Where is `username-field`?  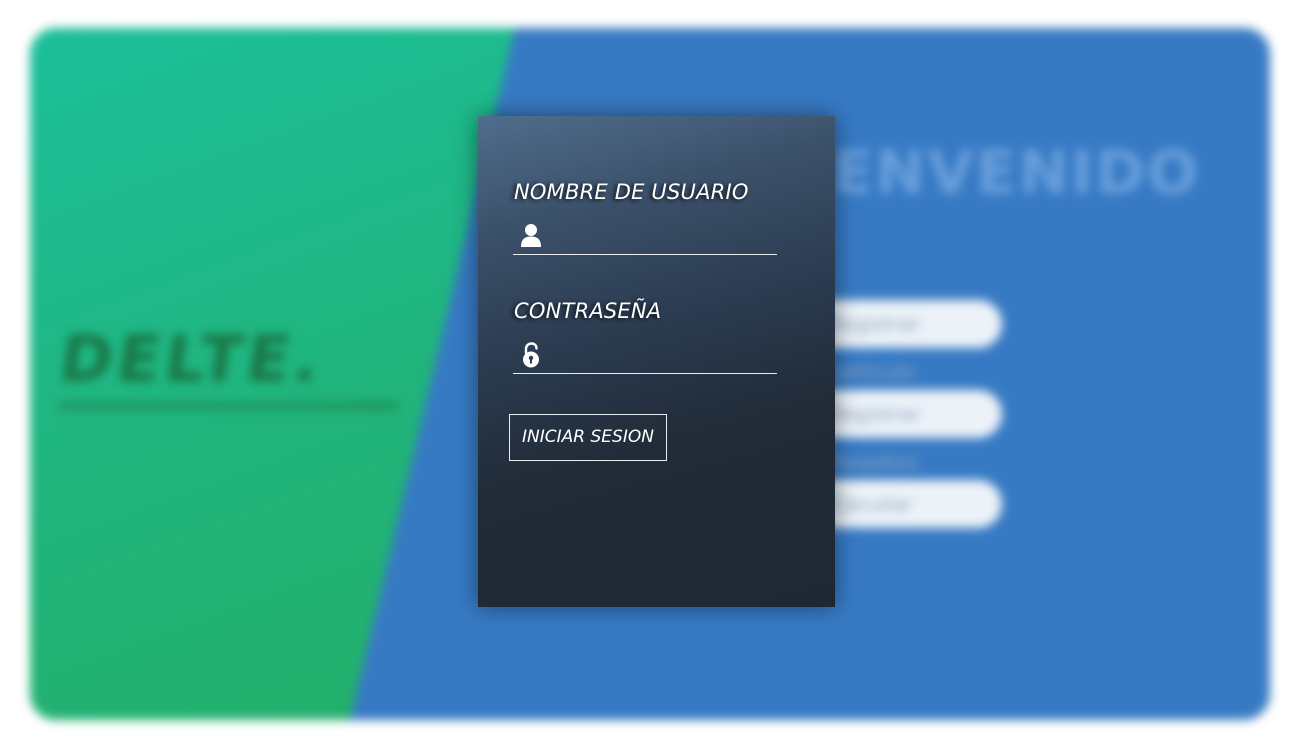
username-field is located at coordinates (645, 237).